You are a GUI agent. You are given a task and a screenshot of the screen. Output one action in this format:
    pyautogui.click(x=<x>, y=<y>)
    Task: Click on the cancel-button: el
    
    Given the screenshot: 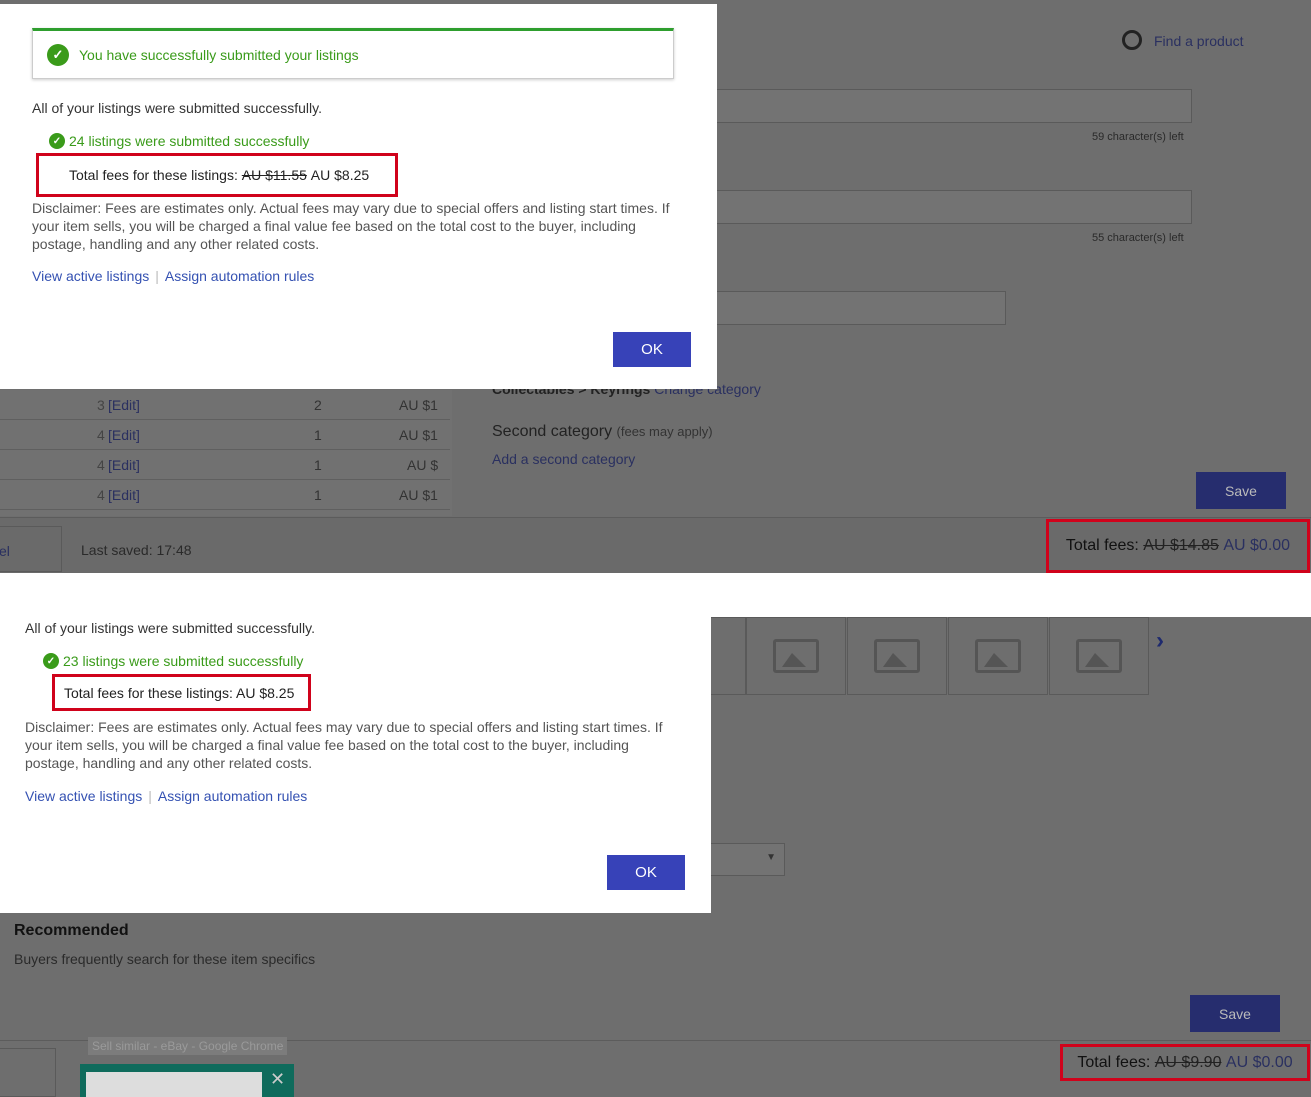 What is the action you would take?
    pyautogui.click(x=31, y=549)
    